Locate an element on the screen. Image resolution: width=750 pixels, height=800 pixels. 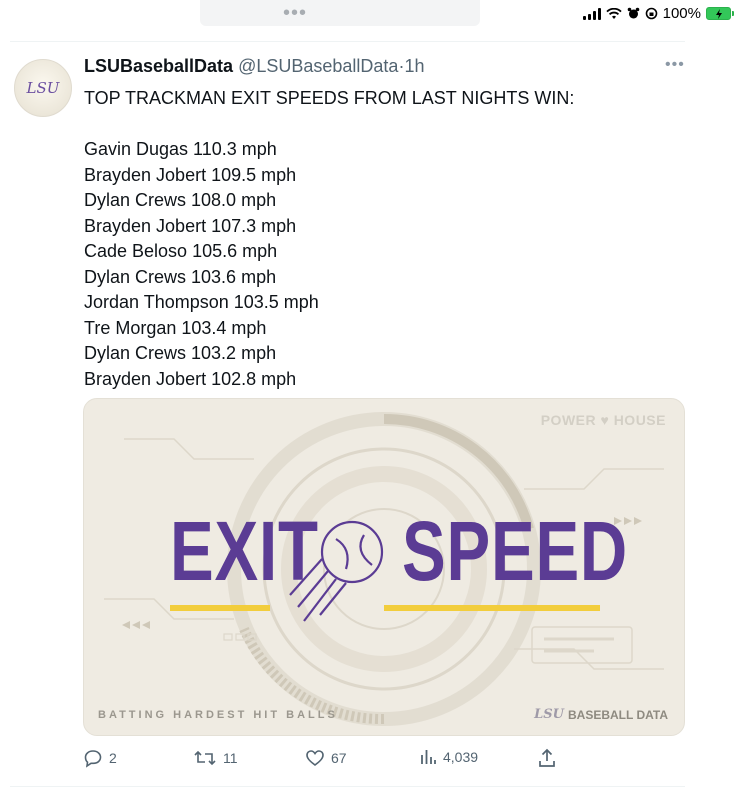
reply-icon is located at coordinates (93, 759).